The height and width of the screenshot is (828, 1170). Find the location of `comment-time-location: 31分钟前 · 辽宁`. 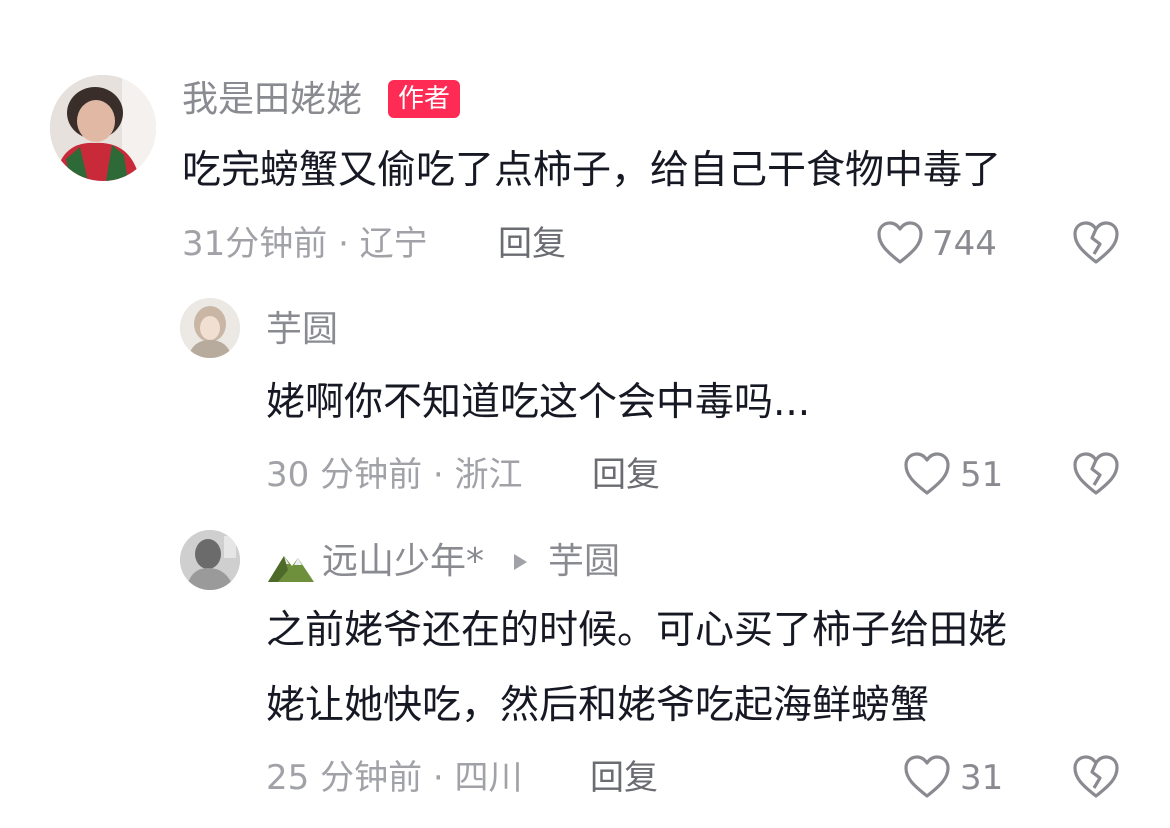

comment-time-location: 31分钟前 · 辽宁 is located at coordinates (305, 244).